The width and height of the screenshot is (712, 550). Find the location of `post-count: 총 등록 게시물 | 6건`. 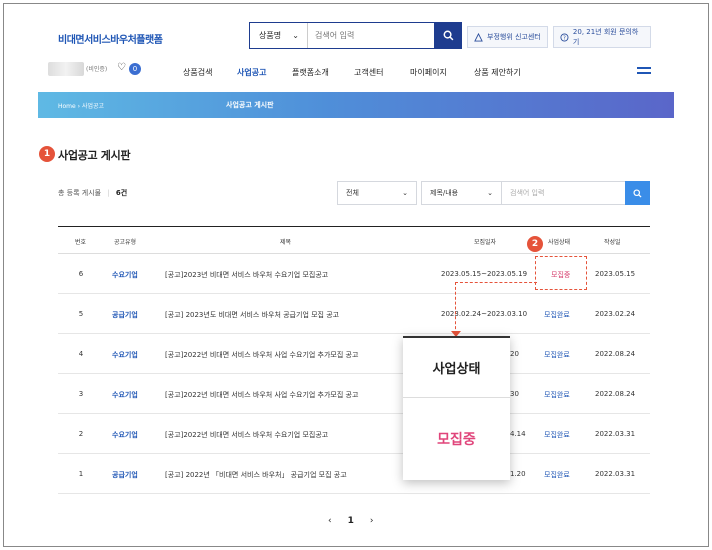

post-count: 총 등록 게시물 | 6건 is located at coordinates (93, 193).